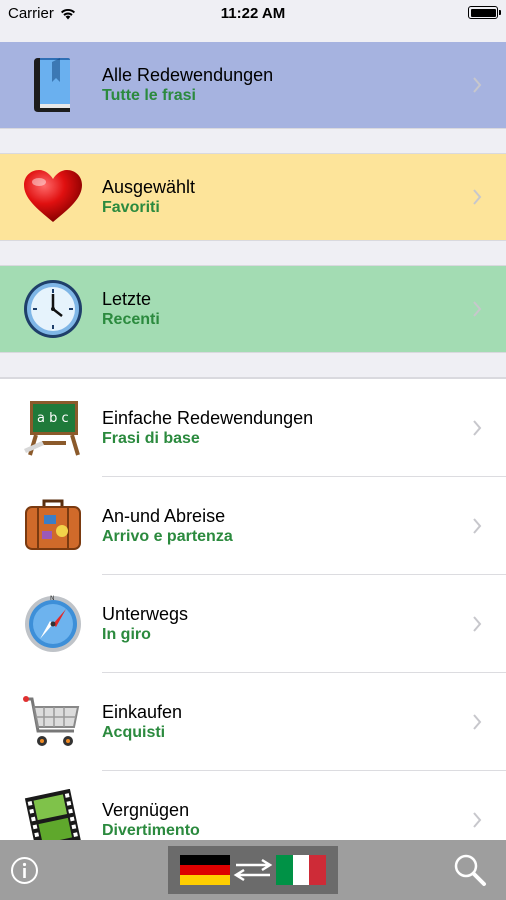 Image resolution: width=506 pixels, height=900 pixels. What do you see at coordinates (52, 598) in the screenshot?
I see `svg-text: N` at bounding box center [52, 598].